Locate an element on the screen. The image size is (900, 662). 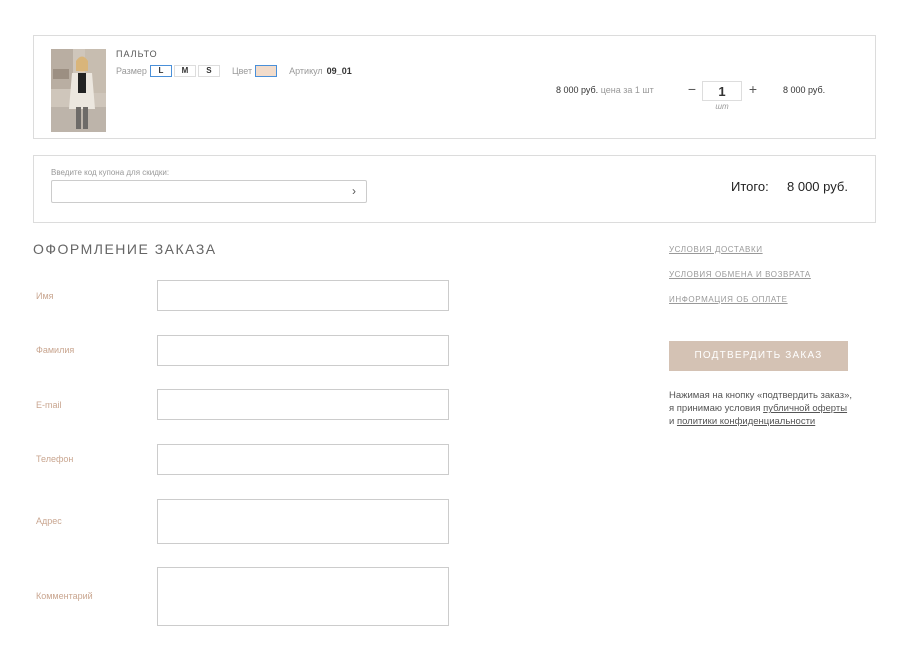
delivery-terms-link: УСЛОВИЯ ДОСТАВКИ is located at coordinates (716, 249).